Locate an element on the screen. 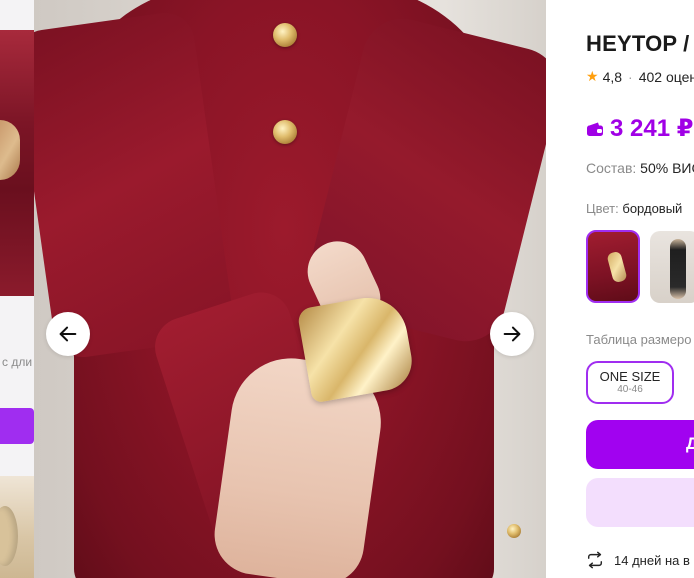  left-card-info is located at coordinates (17, 352).